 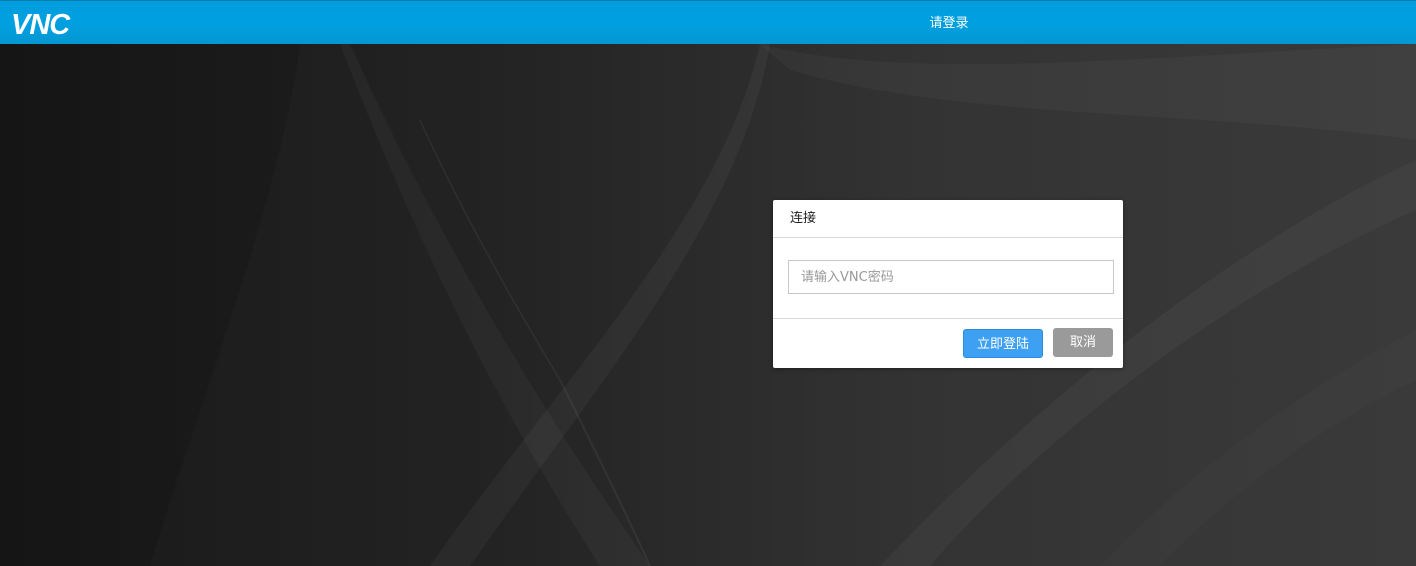 What do you see at coordinates (948, 343) in the screenshot?
I see `dialog-footer: 立即登陆 取消` at bounding box center [948, 343].